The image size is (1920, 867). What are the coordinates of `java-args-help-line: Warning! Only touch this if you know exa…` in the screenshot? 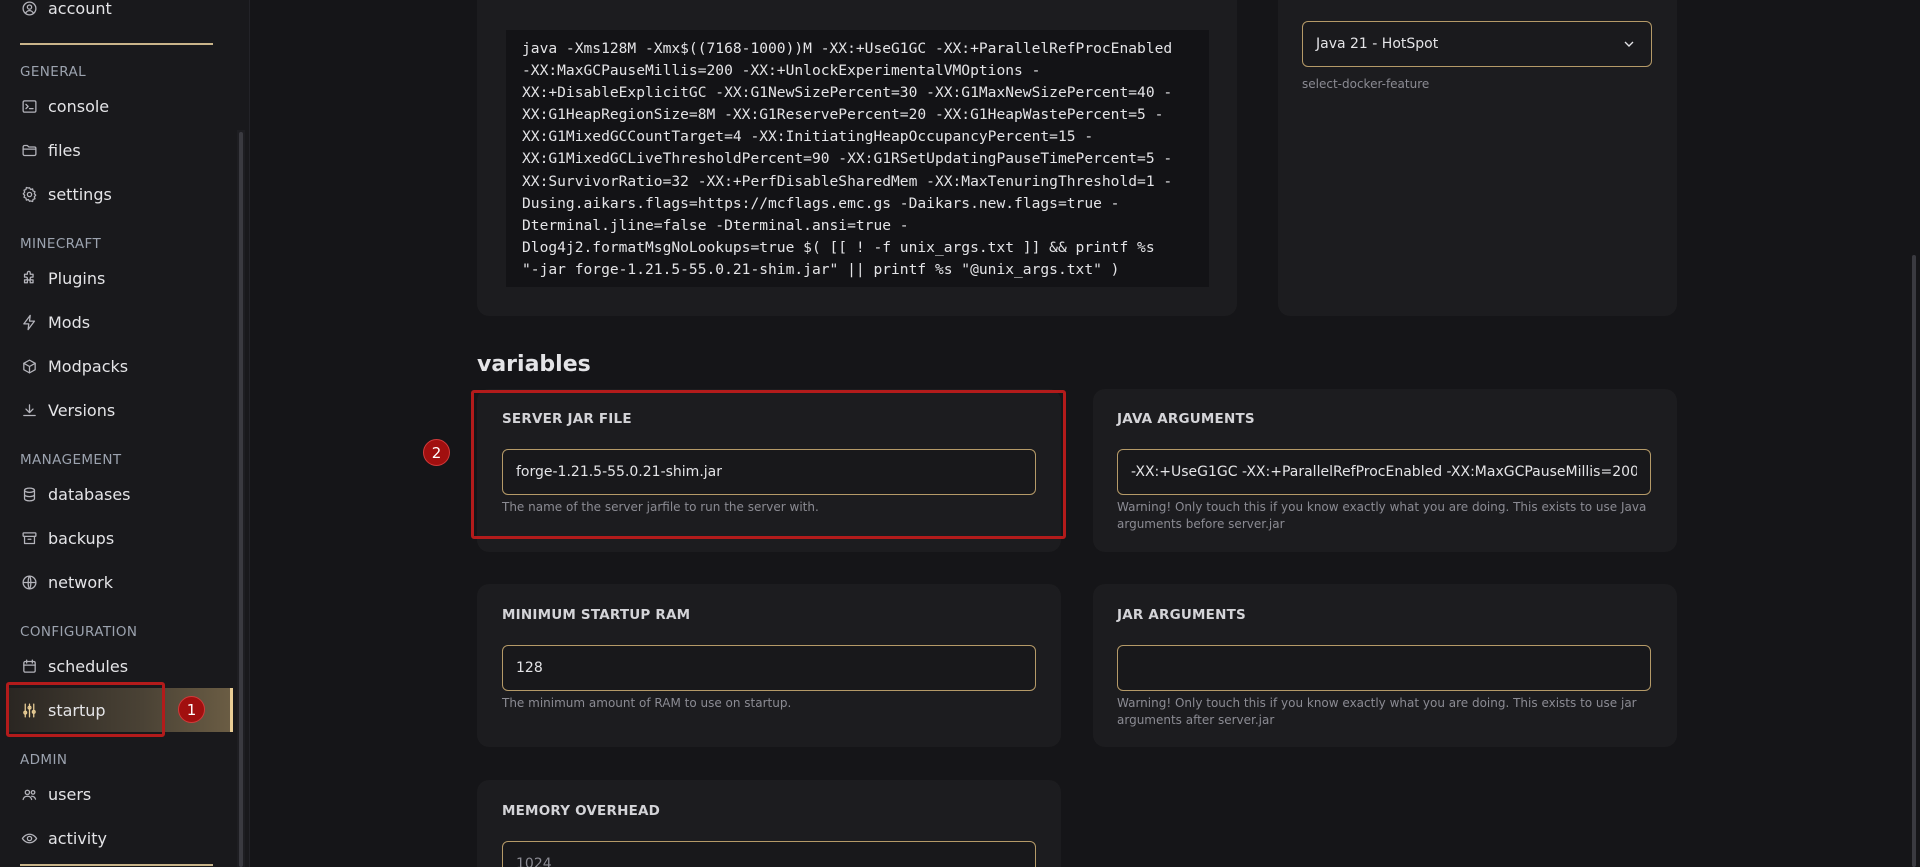 It's located at (1382, 507).